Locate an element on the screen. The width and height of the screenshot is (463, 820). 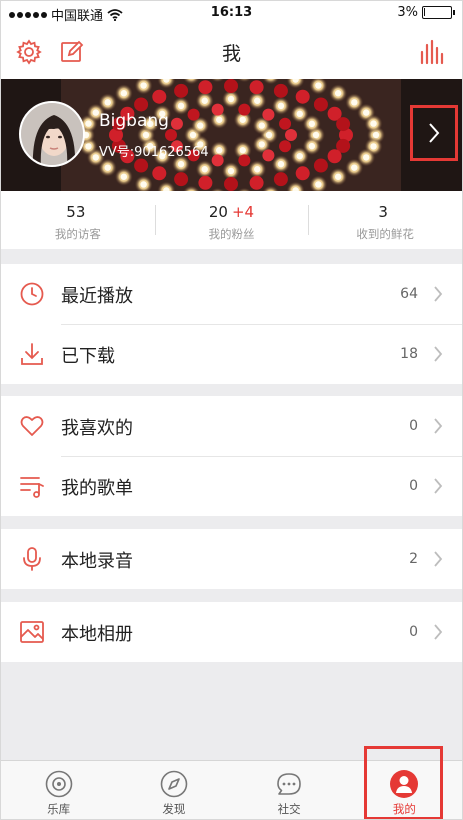
stat-value: 53 is located at coordinates (76, 212).